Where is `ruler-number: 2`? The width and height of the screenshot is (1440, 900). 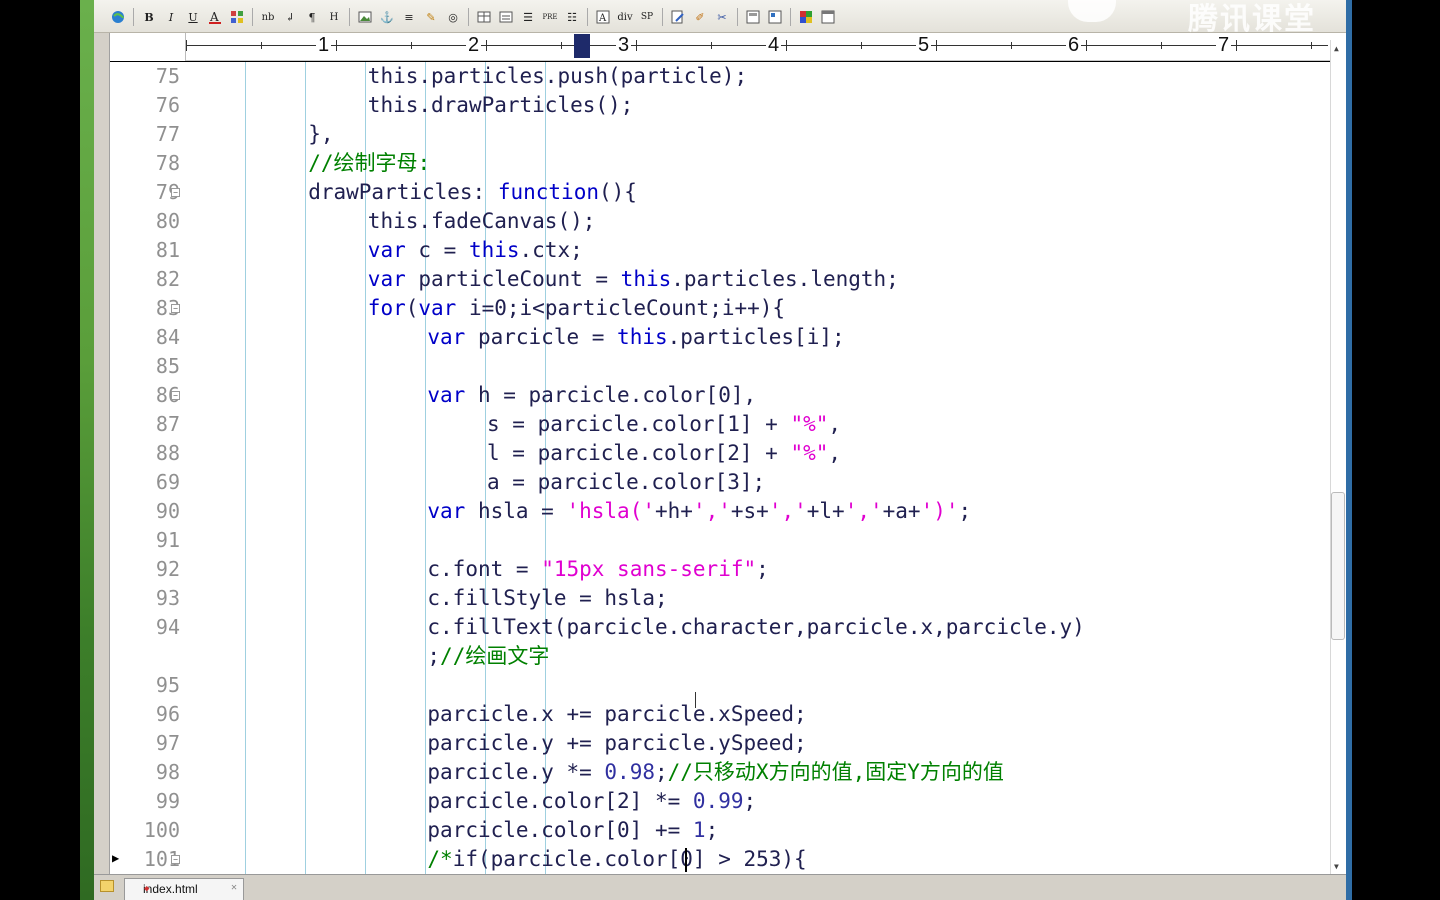 ruler-number: 2 is located at coordinates (474, 45).